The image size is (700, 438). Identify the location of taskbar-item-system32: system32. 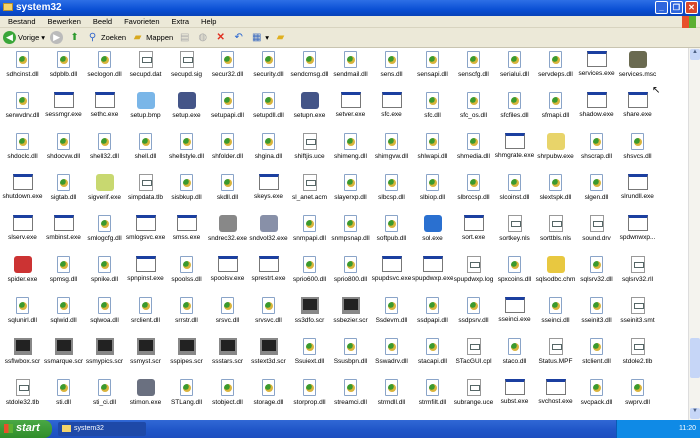
(102, 429).